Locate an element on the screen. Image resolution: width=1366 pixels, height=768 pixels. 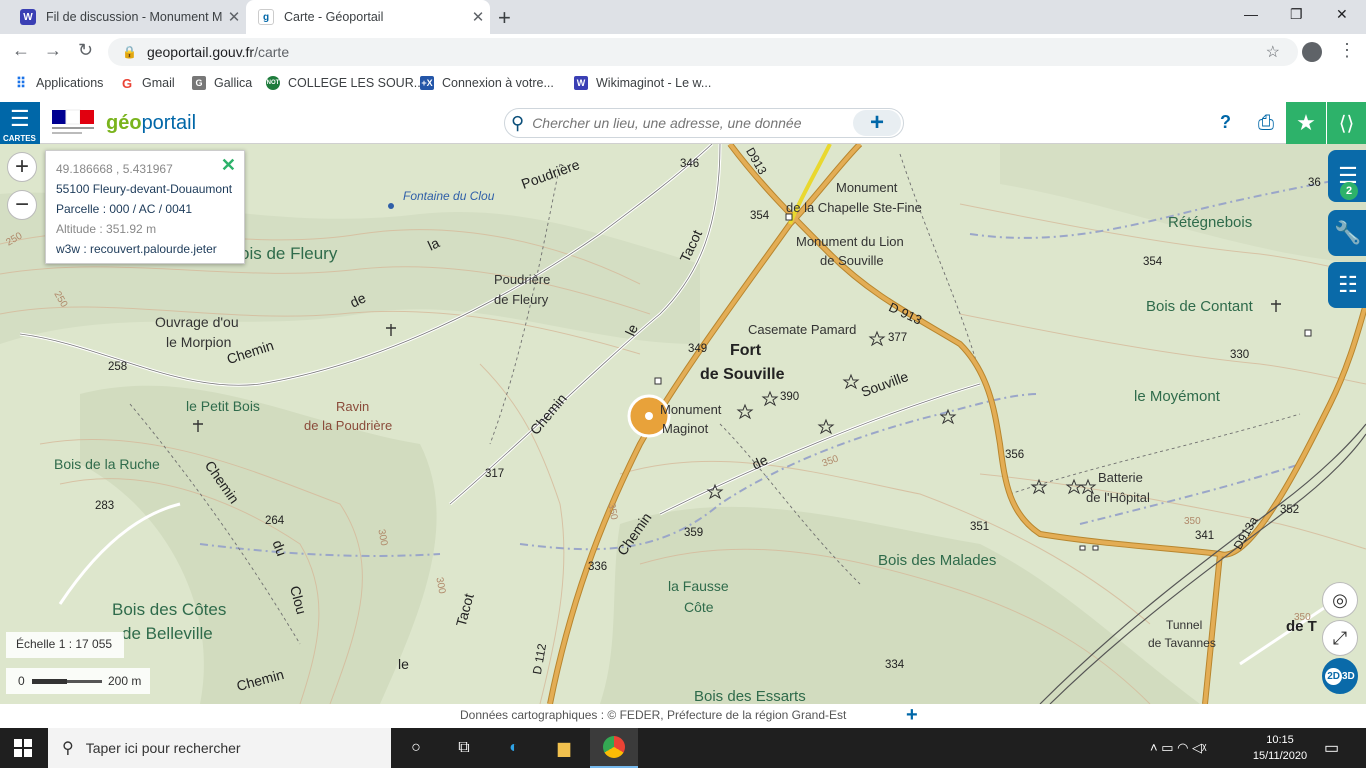
minimize-icon: — is located at coordinates (1251, 14).